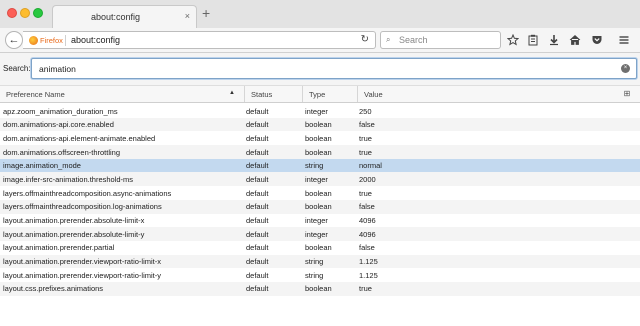 The height and width of the screenshot is (326, 640). I want to click on tab-close-icon: ×, so click(187, 16).